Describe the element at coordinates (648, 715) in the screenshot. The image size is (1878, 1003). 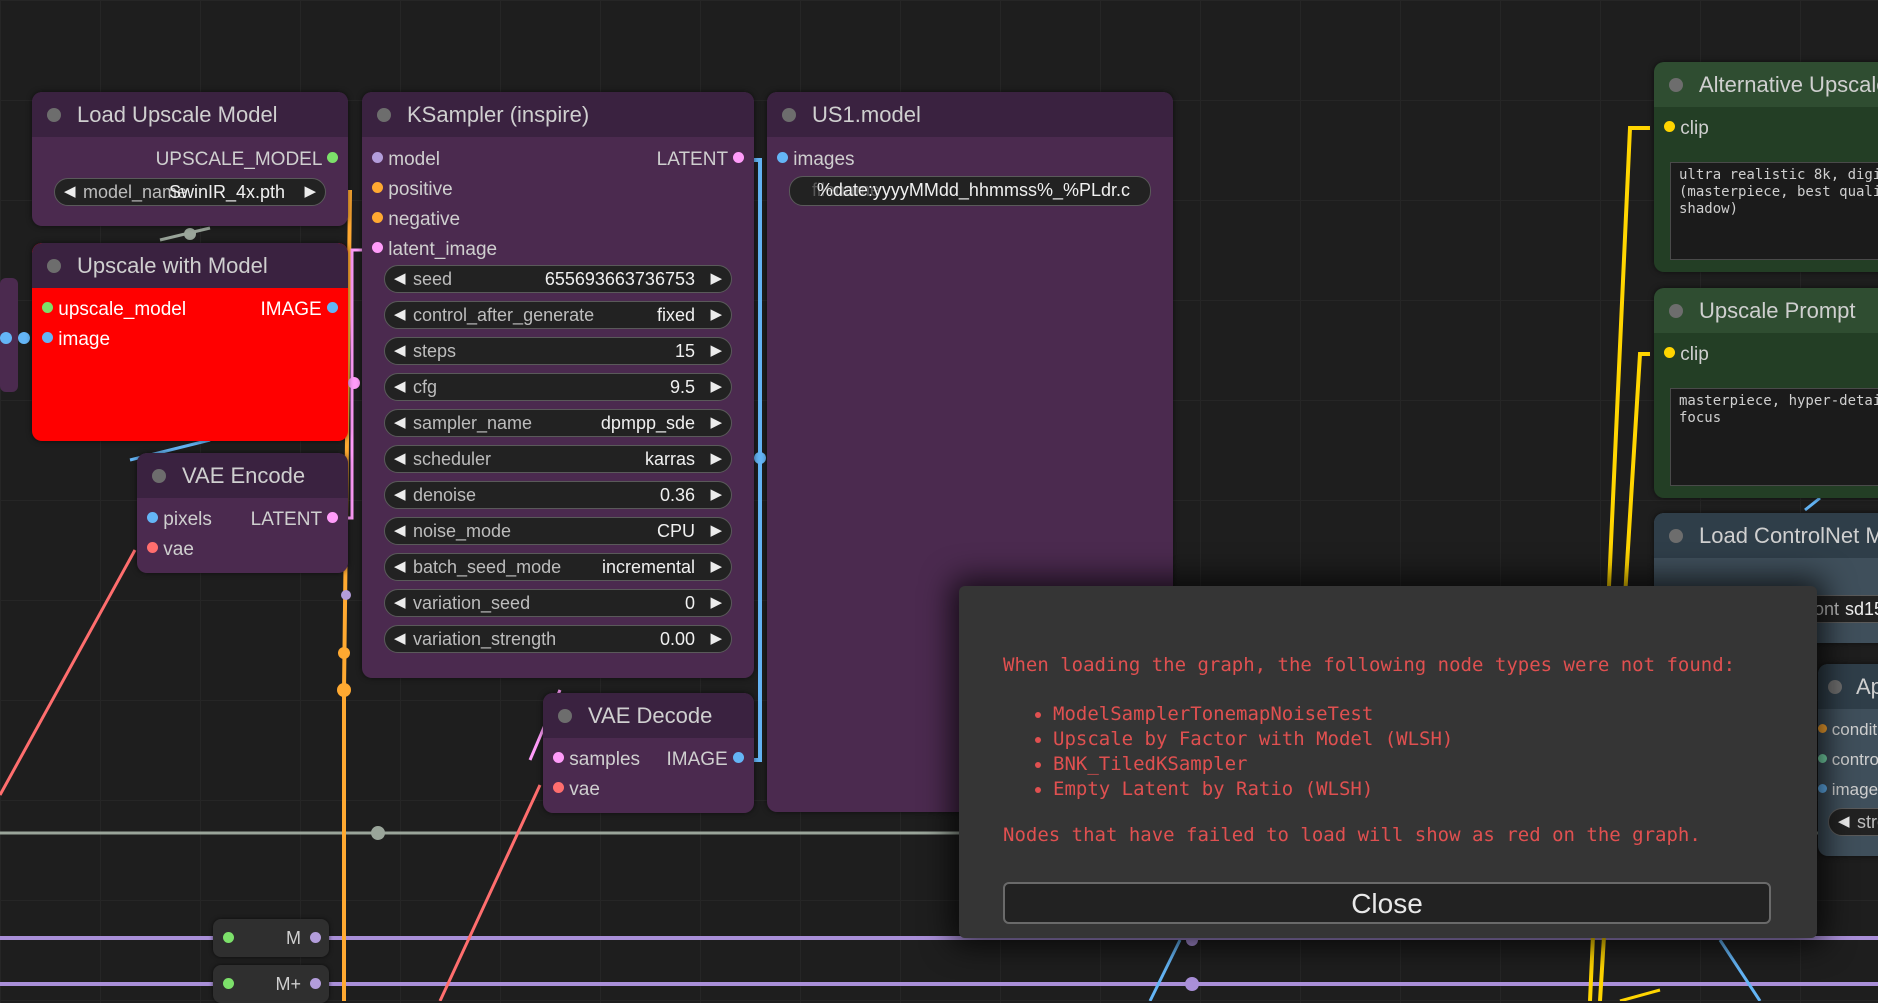
I see `node-title: VAE Decode` at that location.